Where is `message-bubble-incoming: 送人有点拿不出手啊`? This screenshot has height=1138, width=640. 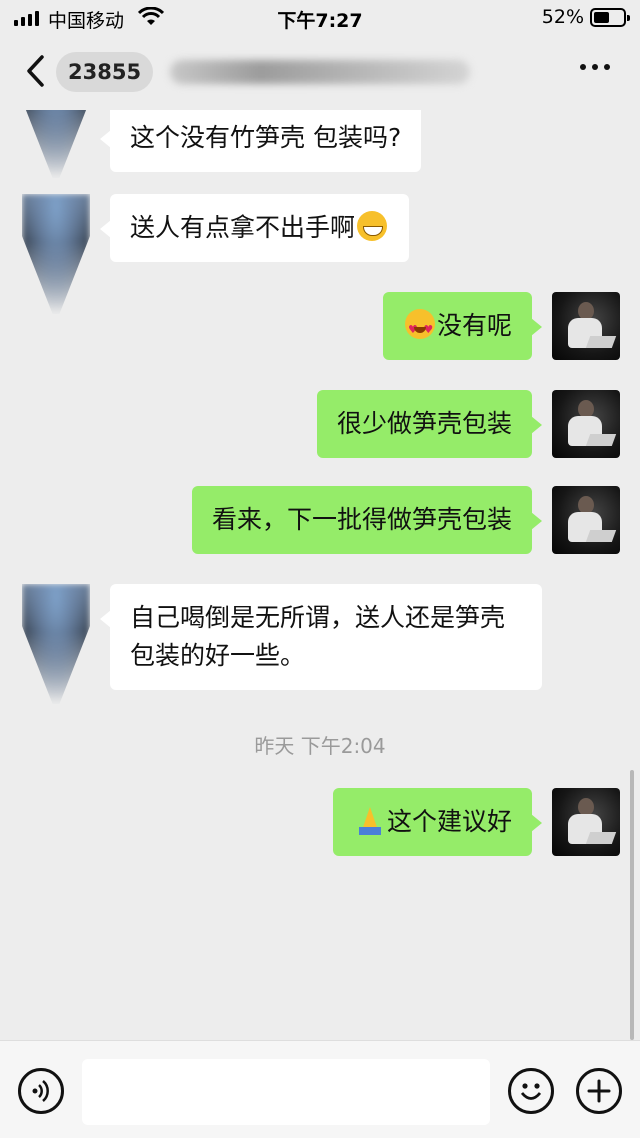
message-bubble-incoming: 送人有点拿不出手啊 is located at coordinates (254, 228).